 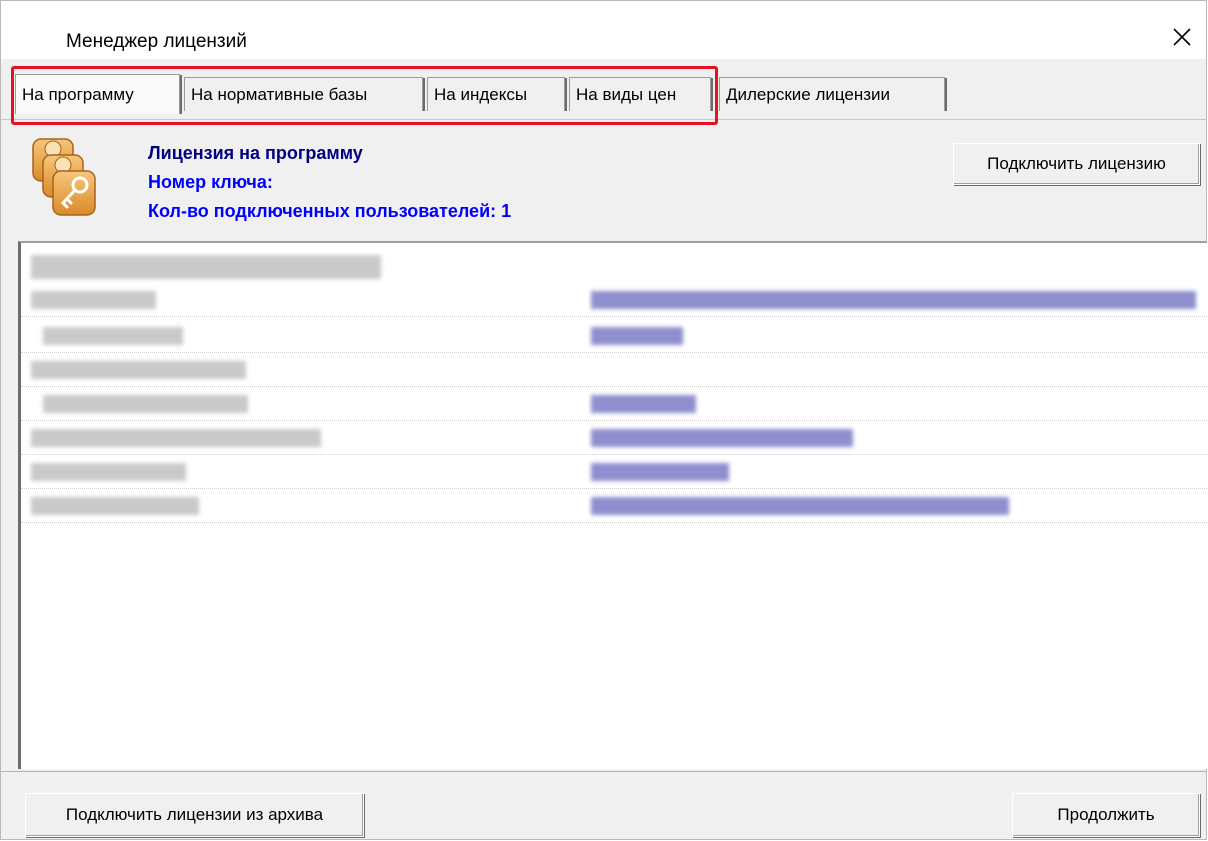 What do you see at coordinates (78, 94) in the screenshot?
I see `tab-label: На программу` at bounding box center [78, 94].